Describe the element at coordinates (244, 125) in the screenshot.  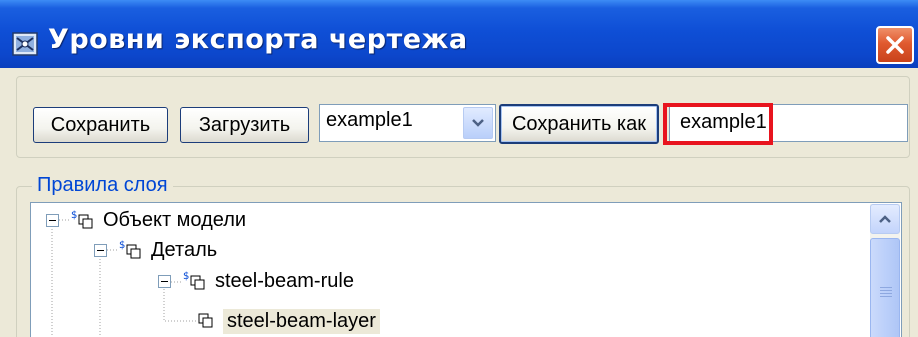
I see `load-button: Загрузить` at that location.